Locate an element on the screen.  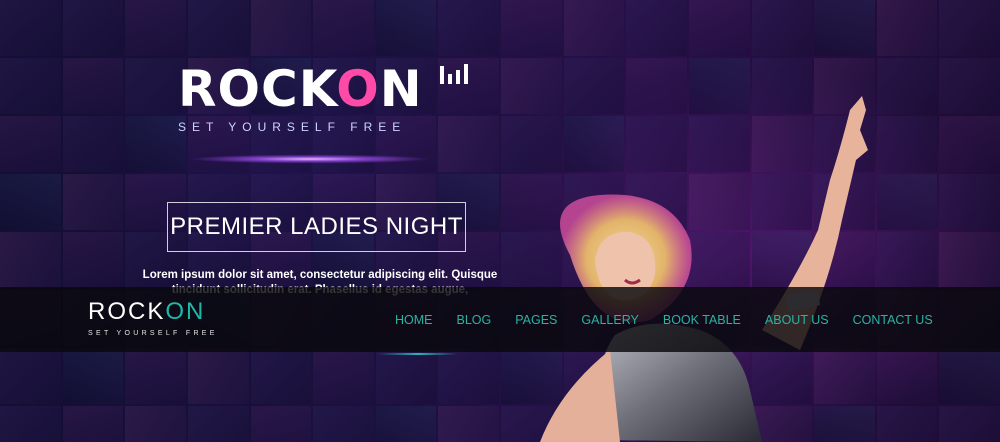
equalizer-icon is located at coordinates (454, 74).